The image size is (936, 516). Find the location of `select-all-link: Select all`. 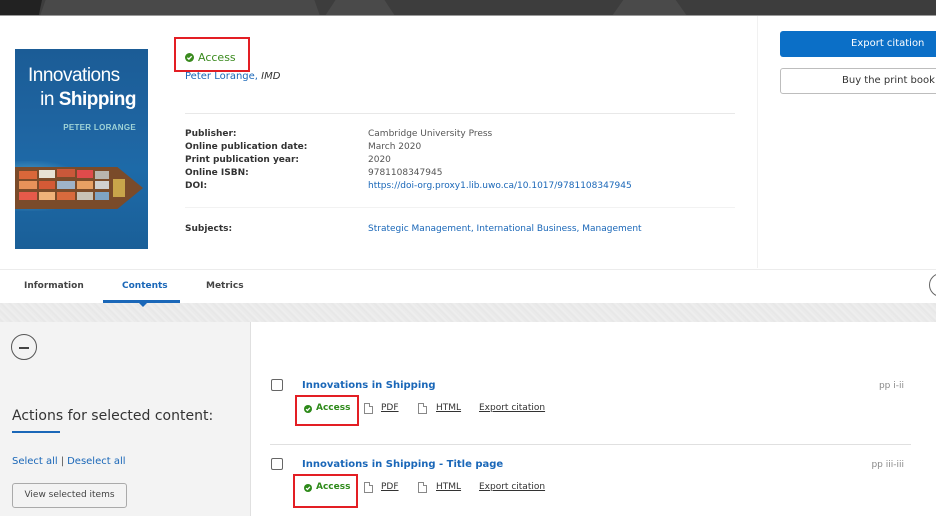

select-all-link: Select all is located at coordinates (35, 461).